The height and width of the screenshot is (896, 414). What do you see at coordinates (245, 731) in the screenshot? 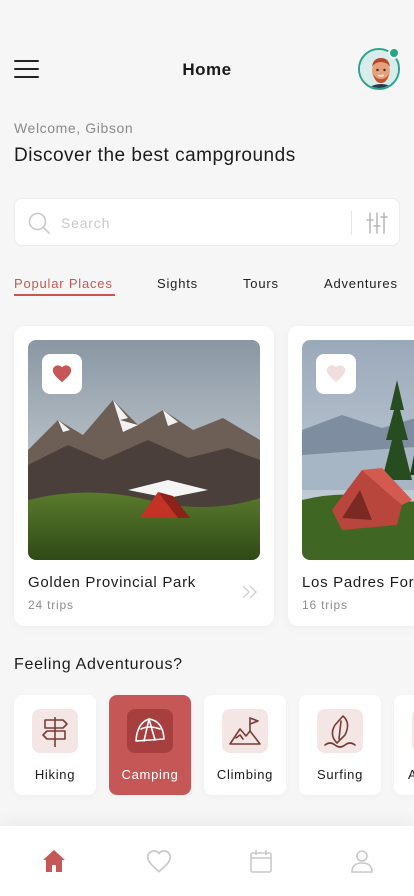
I see `mountain-flag-icon` at bounding box center [245, 731].